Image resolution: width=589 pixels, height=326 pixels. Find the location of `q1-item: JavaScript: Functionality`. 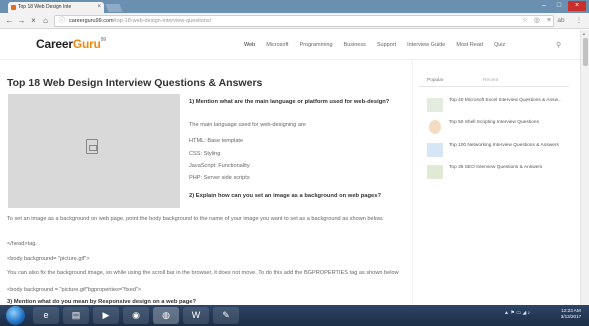

q1-item: JavaScript: Functionality is located at coordinates (219, 166).